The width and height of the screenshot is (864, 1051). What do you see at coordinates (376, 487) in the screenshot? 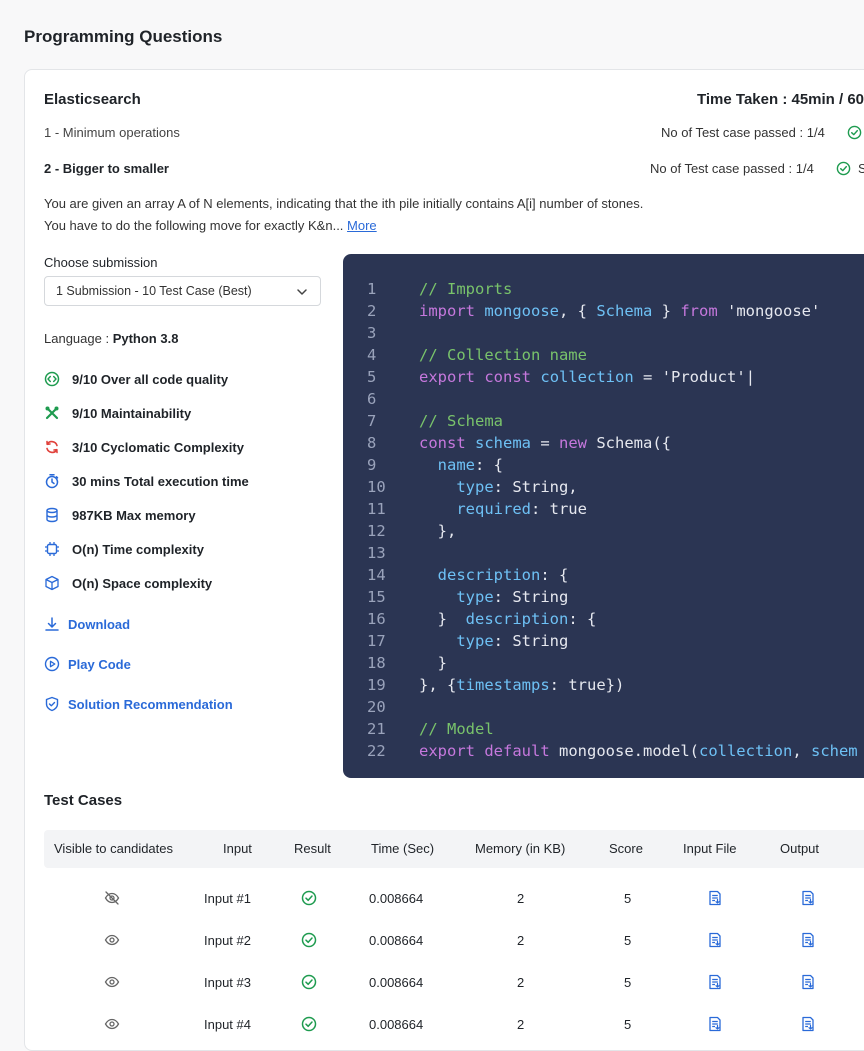
I see `line-number: 10` at bounding box center [376, 487].